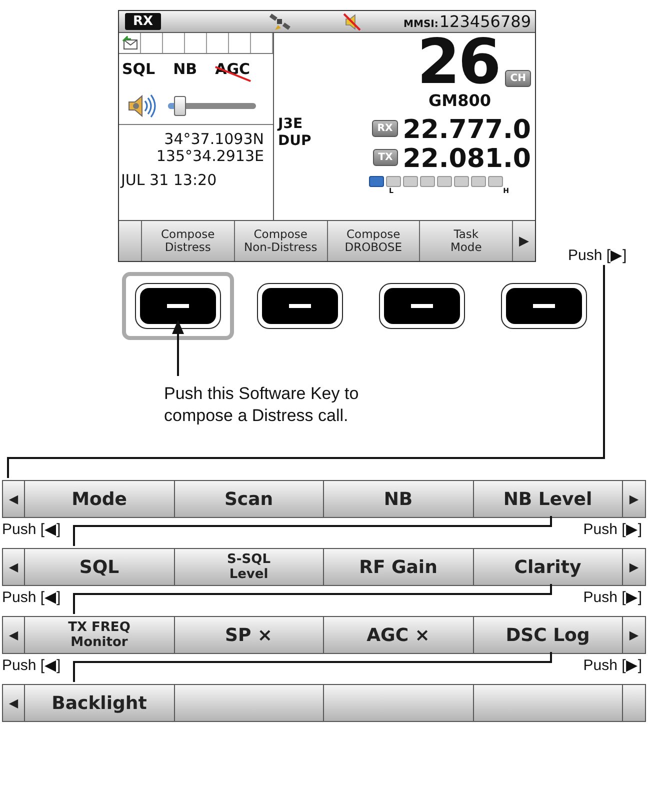  What do you see at coordinates (185, 70) in the screenshot?
I see `function-indicator: NB` at bounding box center [185, 70].